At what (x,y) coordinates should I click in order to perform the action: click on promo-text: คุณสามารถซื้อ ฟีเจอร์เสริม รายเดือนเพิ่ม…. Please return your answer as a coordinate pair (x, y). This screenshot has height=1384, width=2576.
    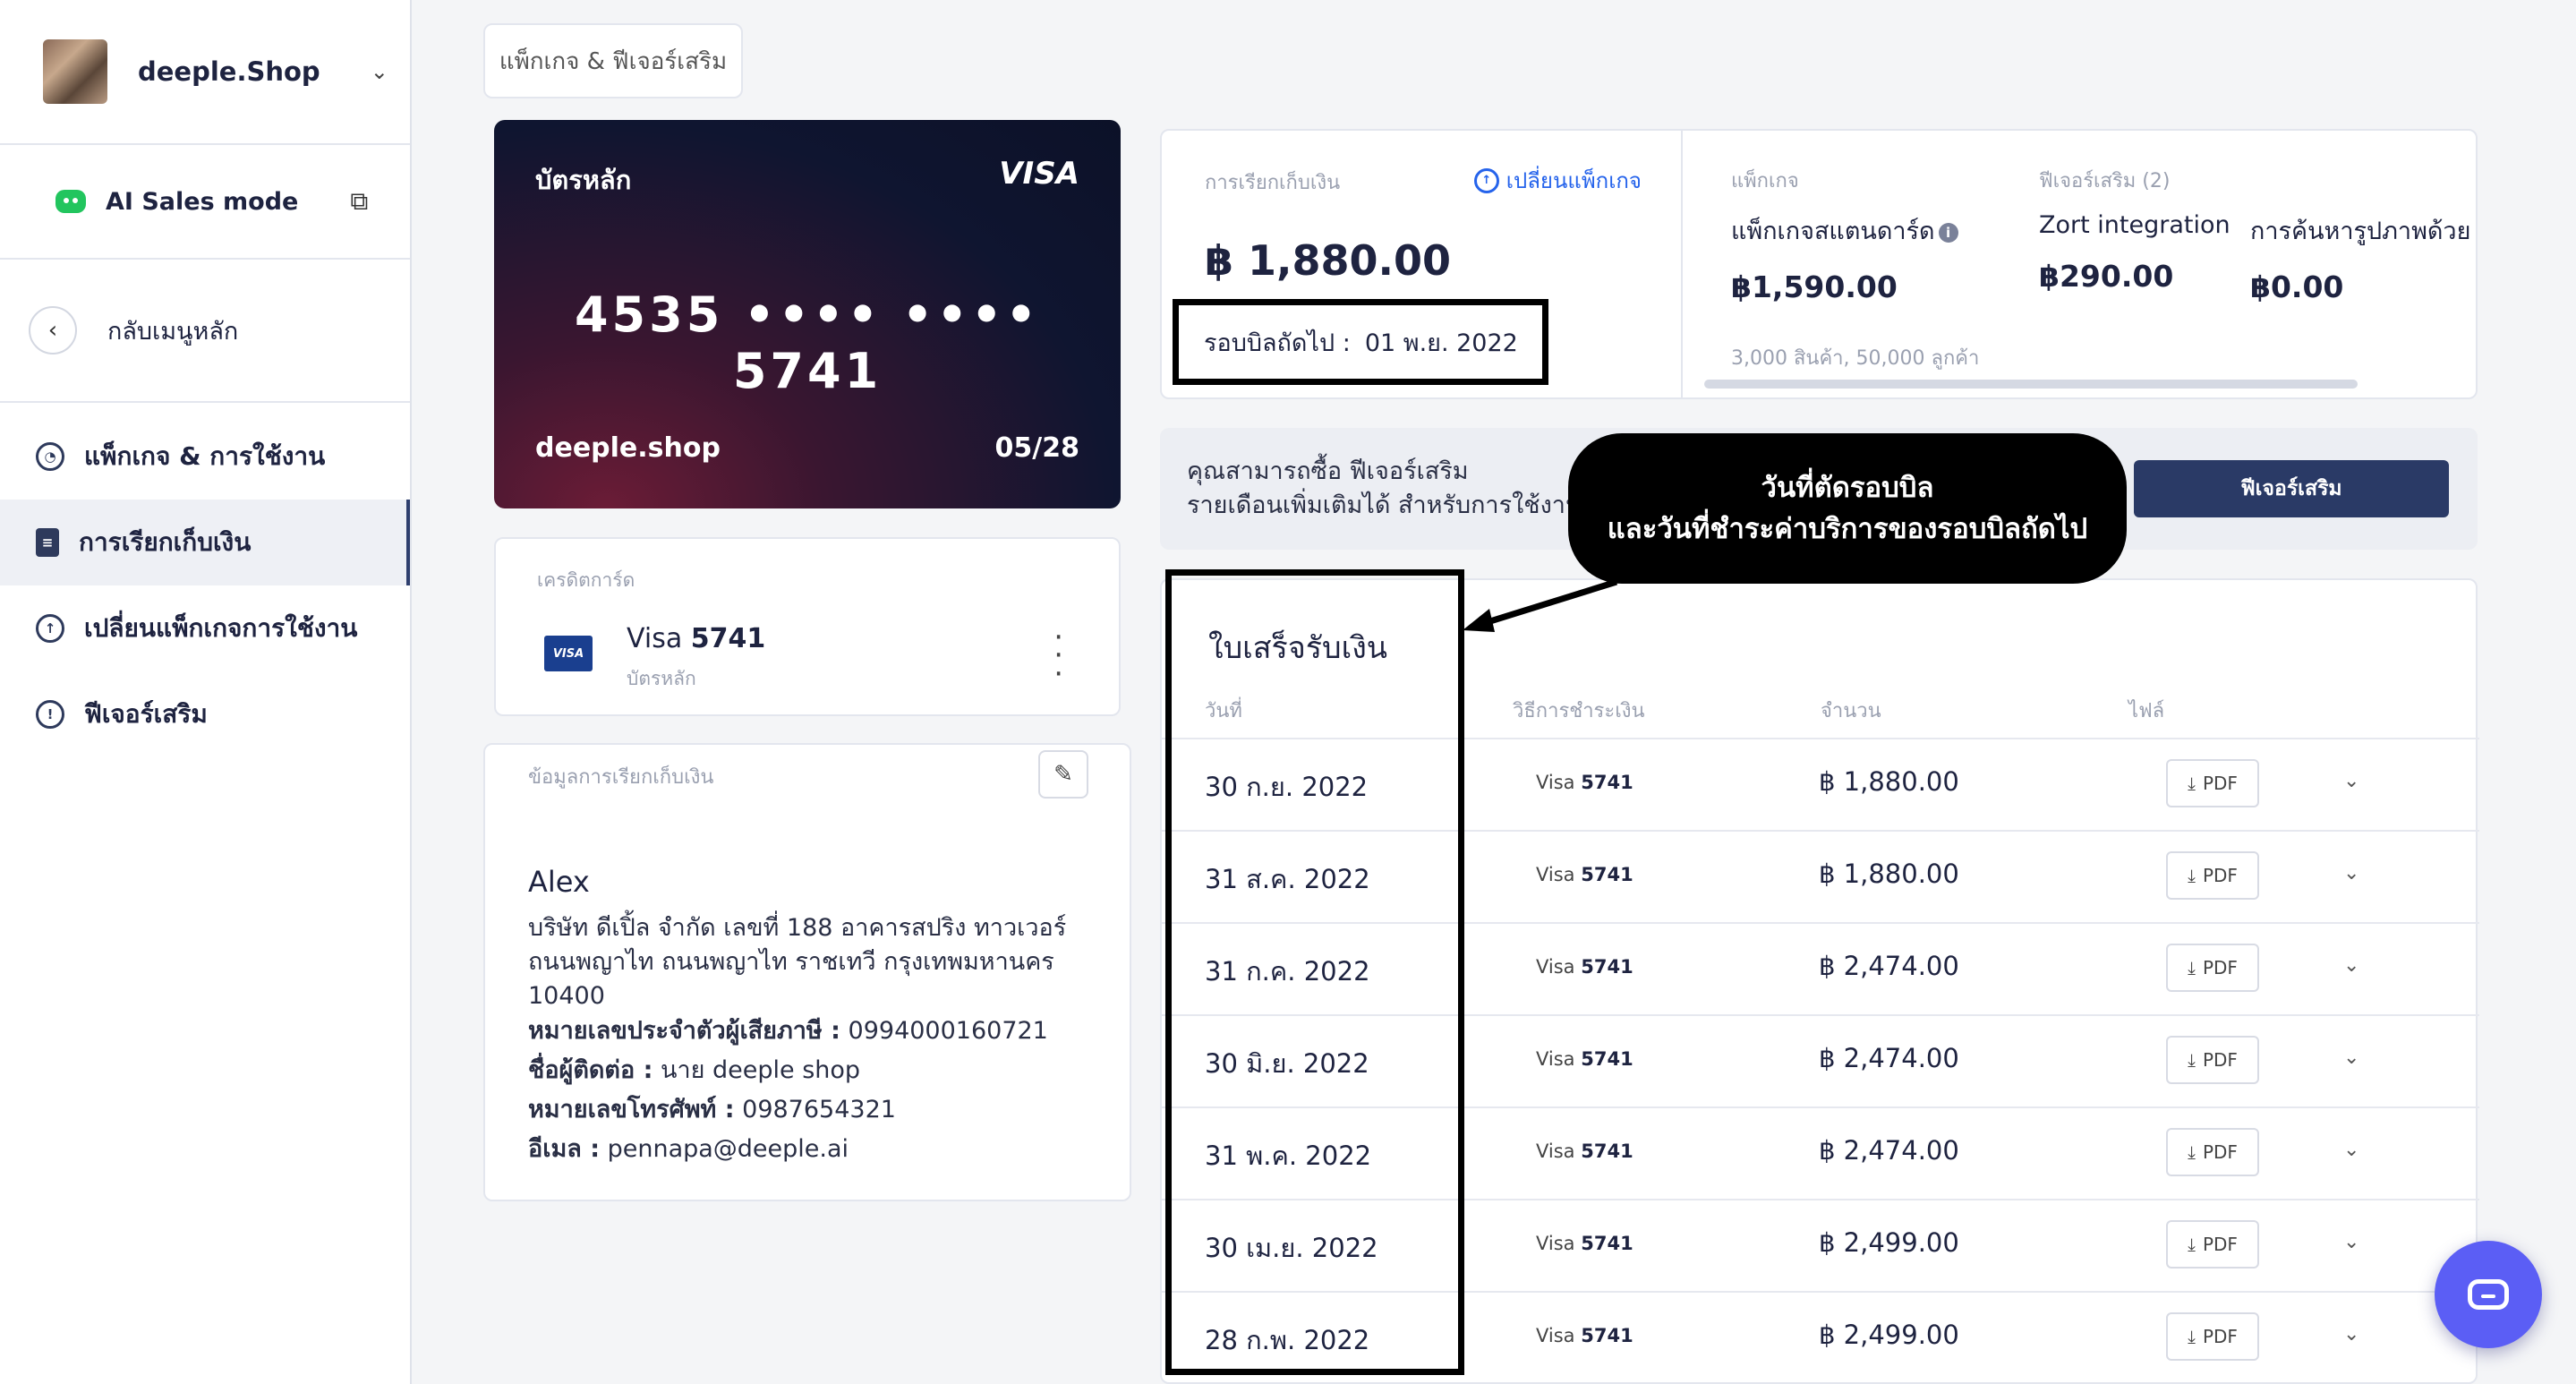
    Looking at the image, I should click on (1384, 489).